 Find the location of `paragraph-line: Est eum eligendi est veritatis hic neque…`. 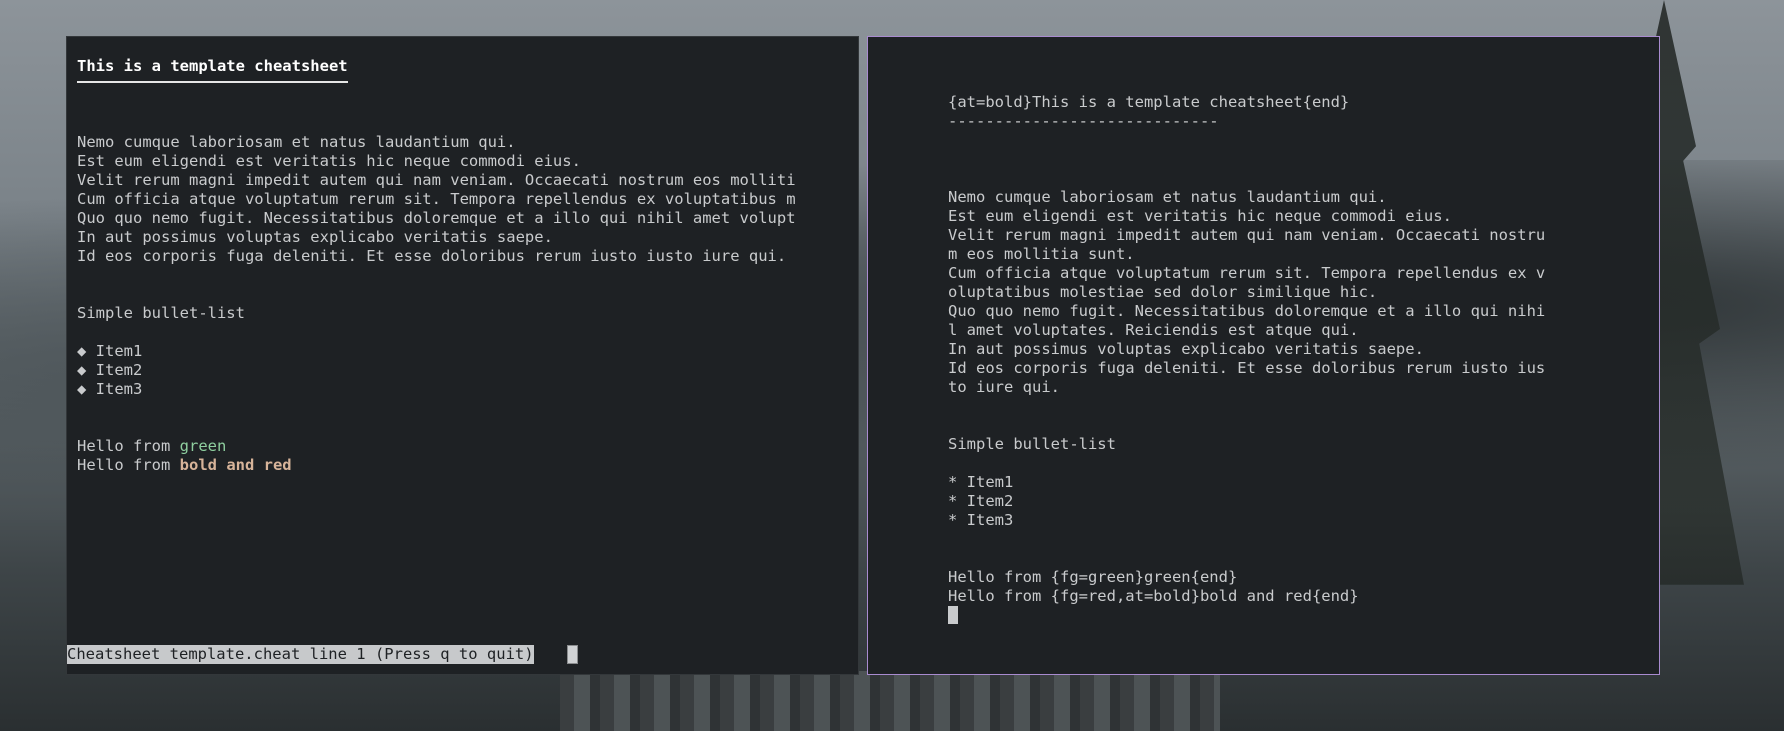

paragraph-line: Est eum eligendi est veritatis hic neque… is located at coordinates (329, 161).